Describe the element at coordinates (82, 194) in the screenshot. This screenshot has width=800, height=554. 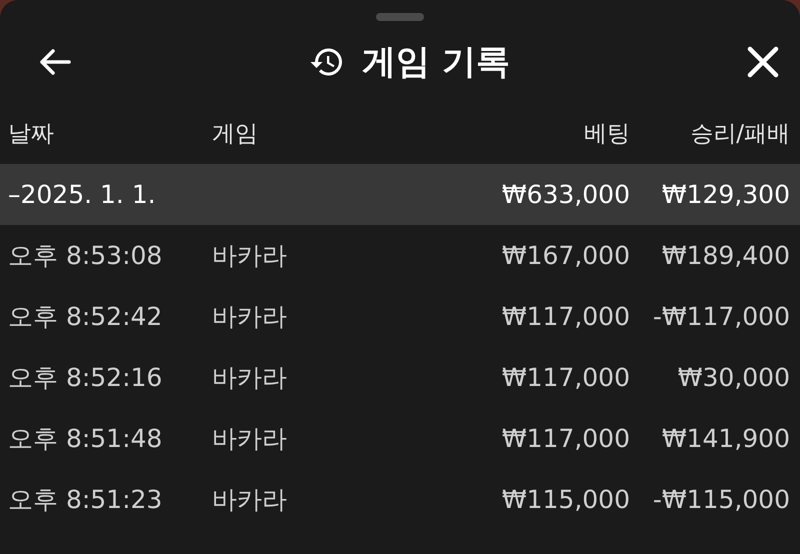
I see `group-date: –2025. 1. 1.` at that location.